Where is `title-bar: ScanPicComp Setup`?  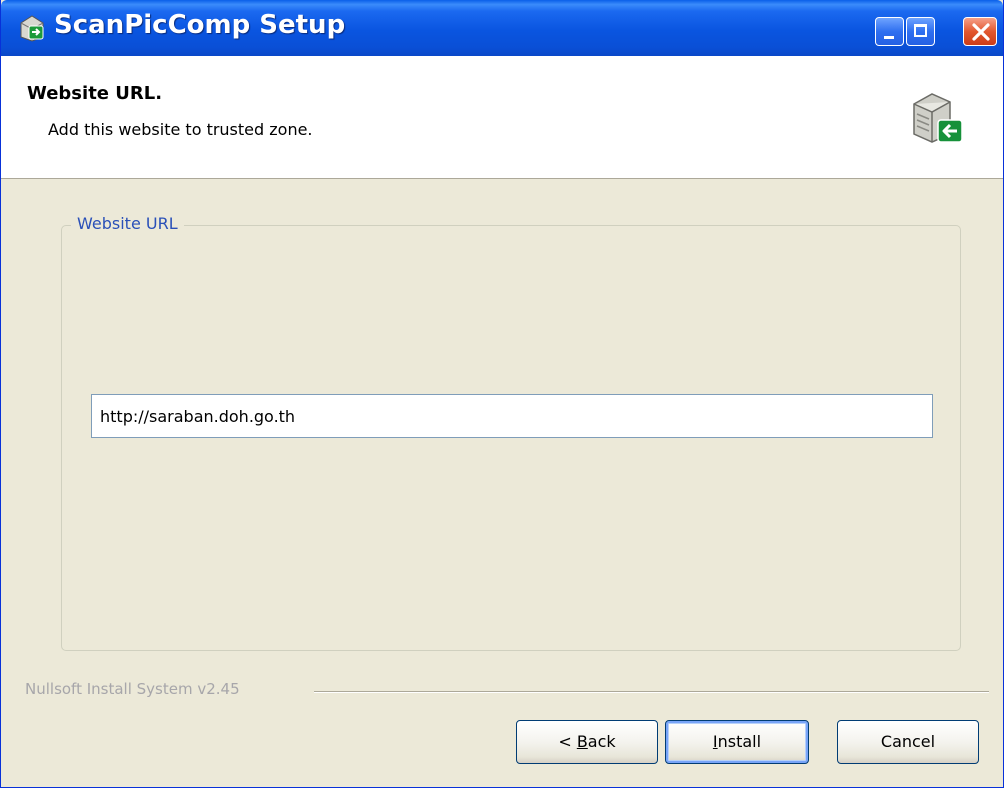 title-bar: ScanPicComp Setup is located at coordinates (502, 28).